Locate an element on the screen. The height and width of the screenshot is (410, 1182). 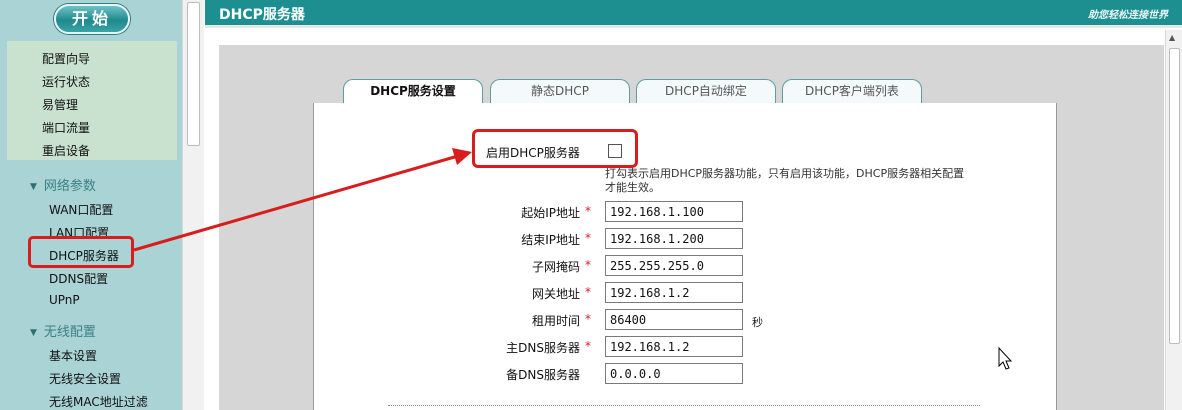
start-ip-input is located at coordinates (674, 211).